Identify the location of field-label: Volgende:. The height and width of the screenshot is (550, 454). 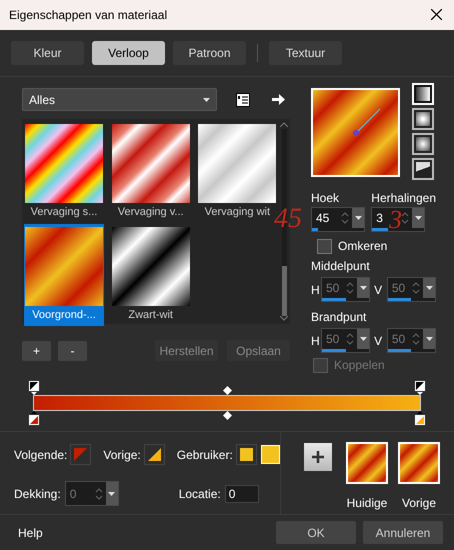
(41, 455).